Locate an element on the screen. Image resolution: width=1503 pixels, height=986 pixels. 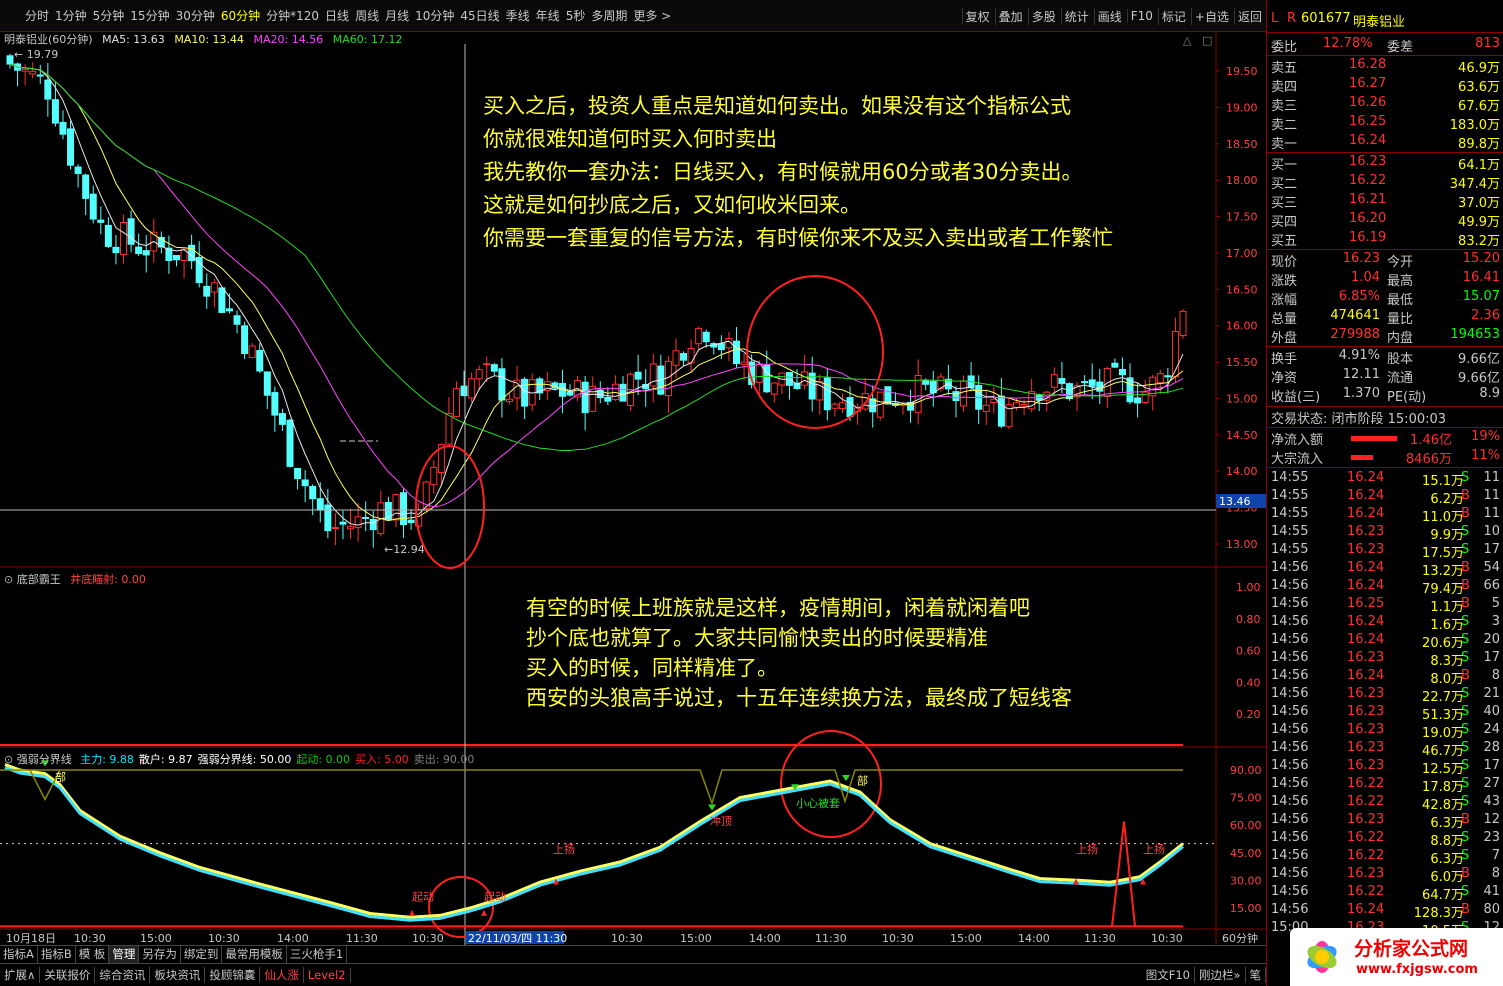
info-tab: 板块资讯 is located at coordinates (178, 975).